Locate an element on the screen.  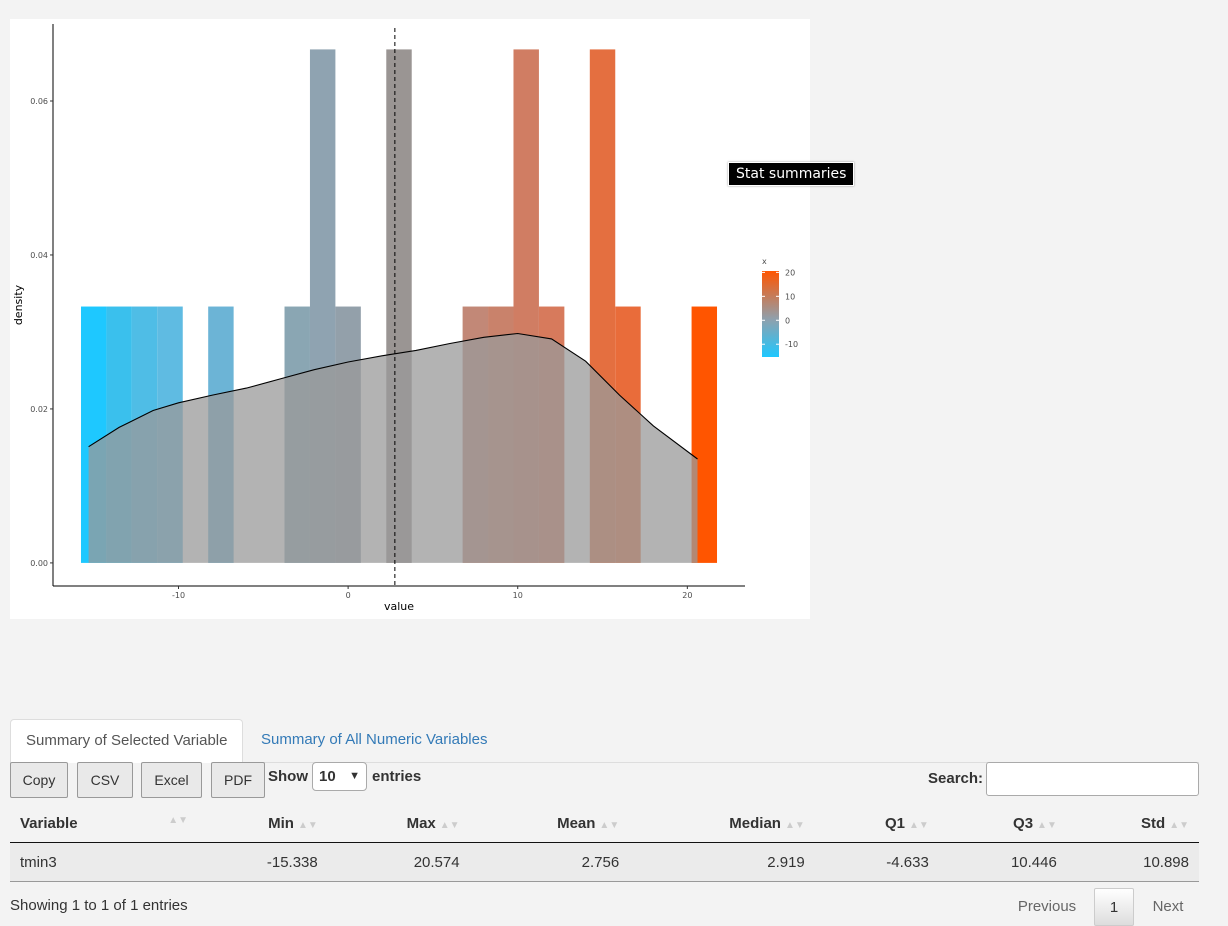
column-header-median: Median ▲▼ is located at coordinates (722, 824).